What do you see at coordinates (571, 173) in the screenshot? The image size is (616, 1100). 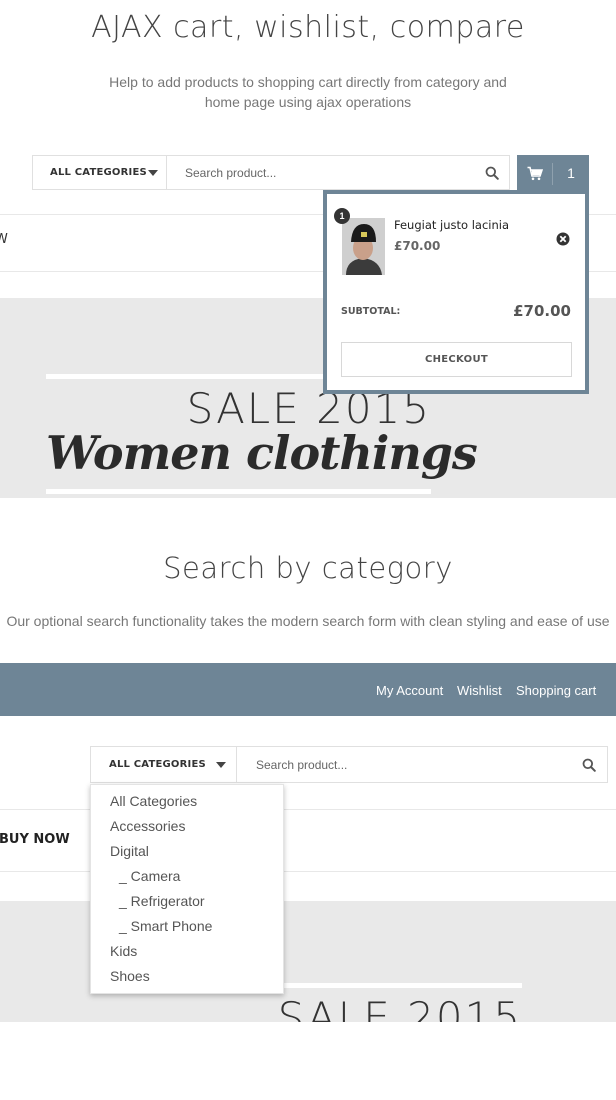 I see `cart-count: 1` at bounding box center [571, 173].